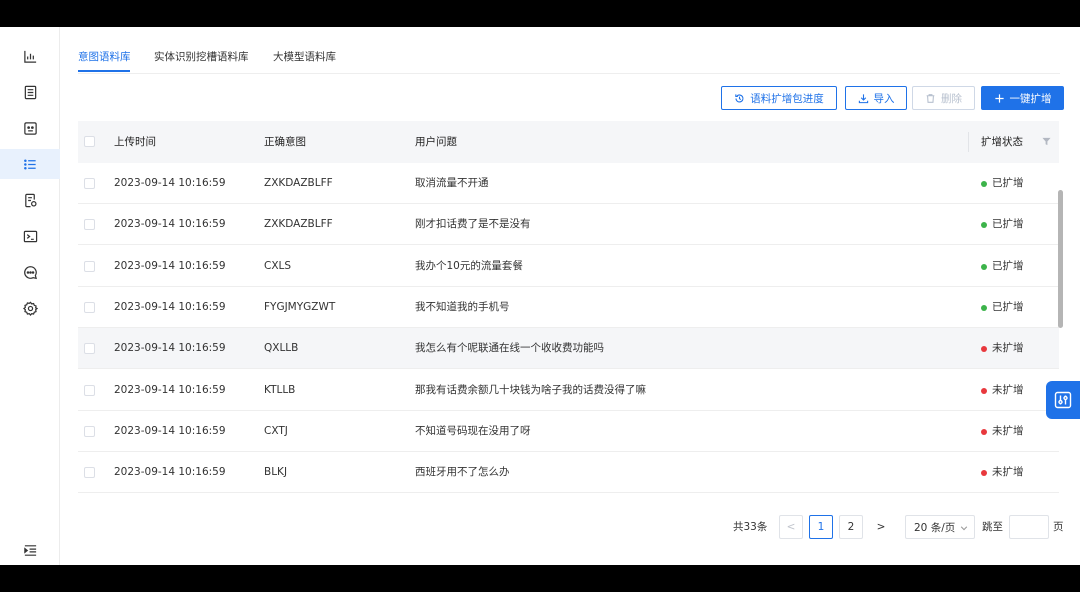 This screenshot has width=1080, height=592. I want to click on sidebar-item-file-settings, so click(30, 200).